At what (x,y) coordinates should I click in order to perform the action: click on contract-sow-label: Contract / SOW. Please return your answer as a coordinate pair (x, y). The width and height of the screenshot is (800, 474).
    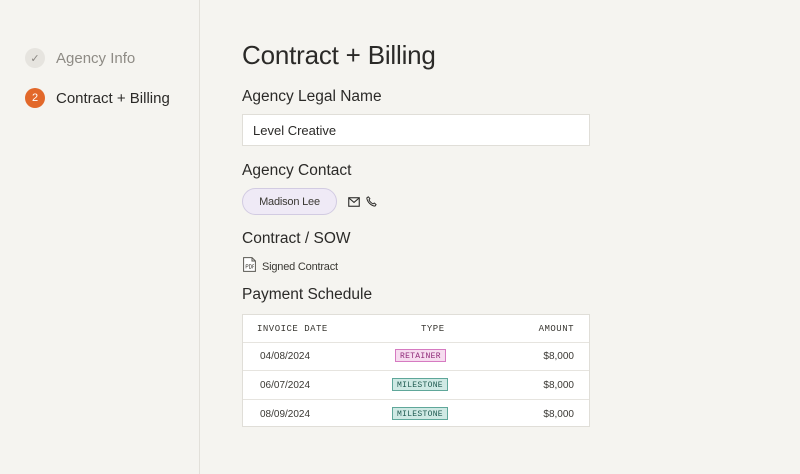
    Looking at the image, I should click on (296, 238).